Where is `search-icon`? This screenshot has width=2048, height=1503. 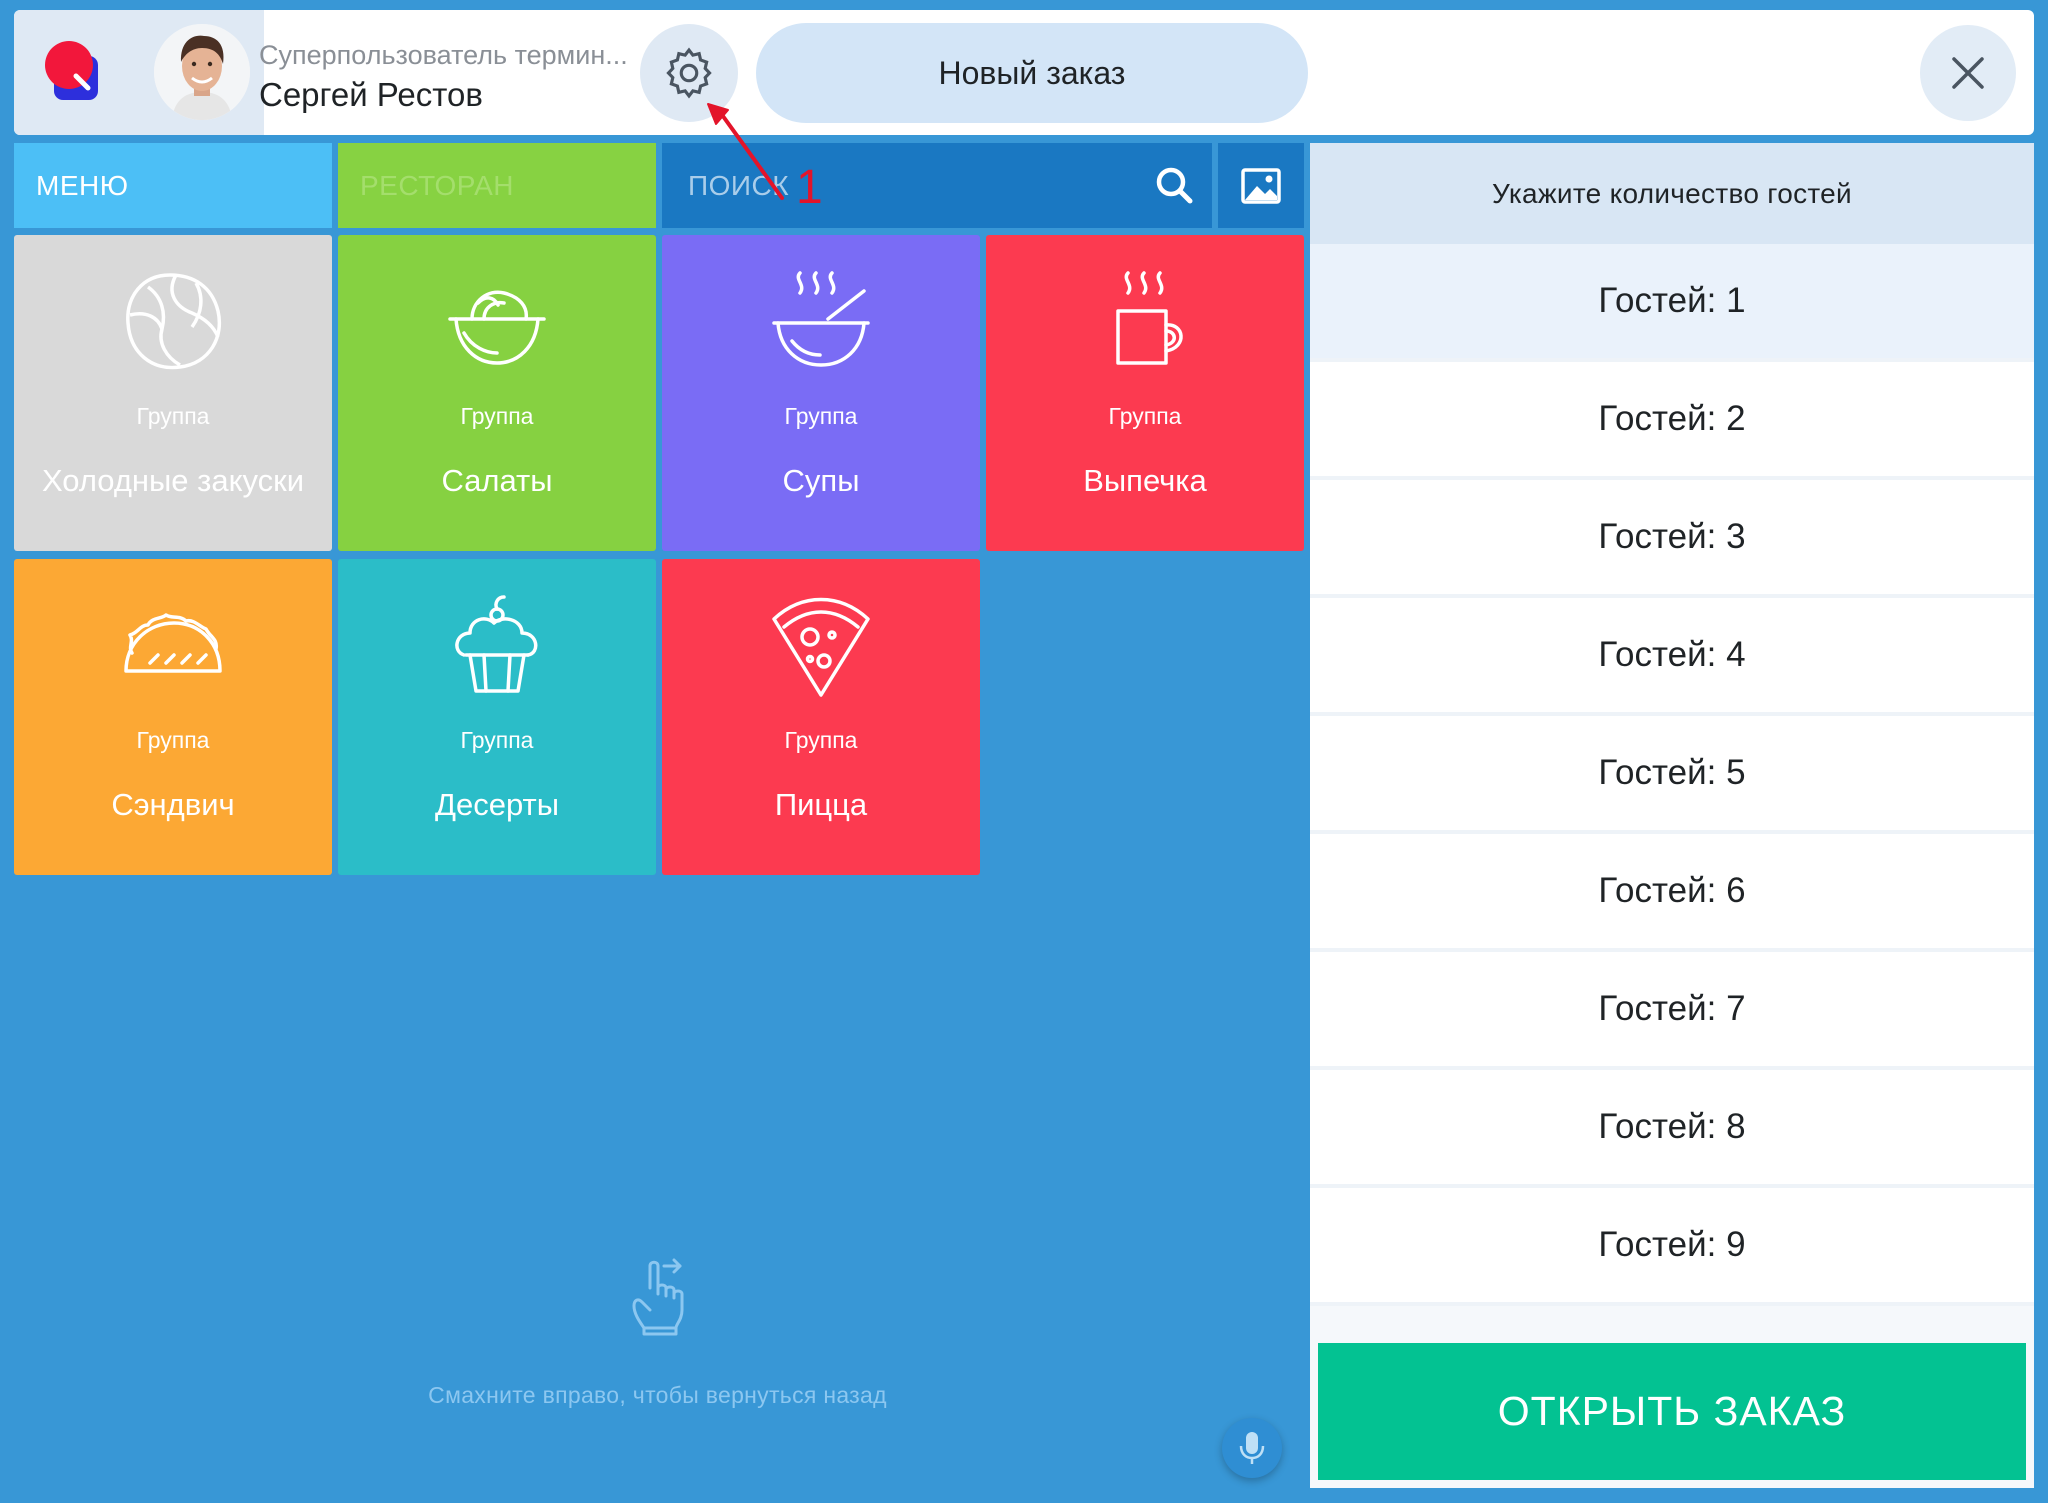
search-icon is located at coordinates (1174, 188).